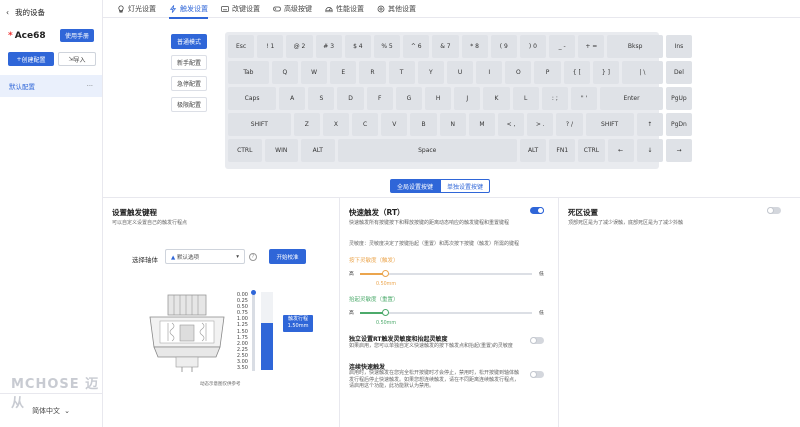 The height and width of the screenshot is (427, 800). What do you see at coordinates (343, 72) in the screenshot?
I see `key: E` at bounding box center [343, 72].